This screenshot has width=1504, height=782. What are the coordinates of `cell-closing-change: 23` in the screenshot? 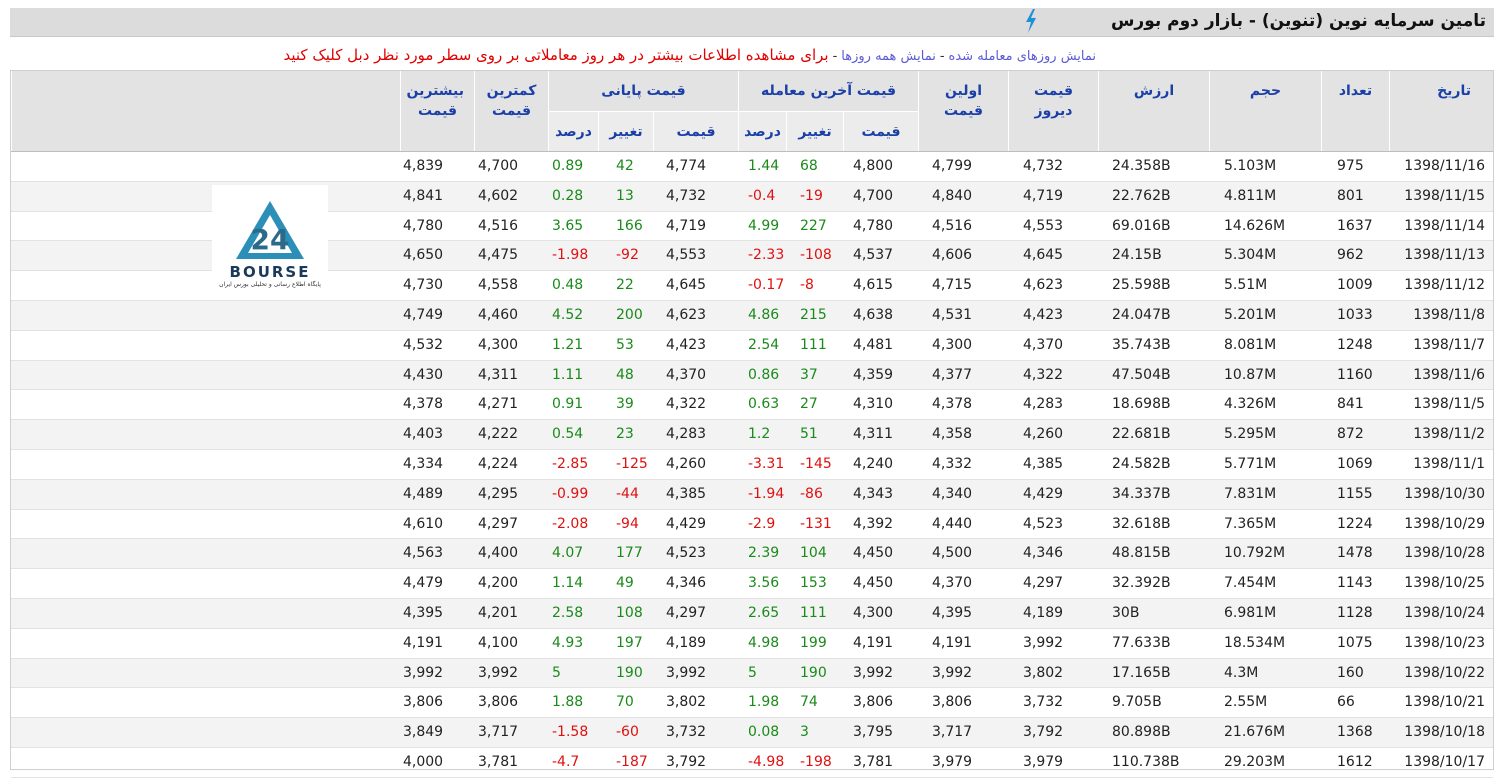 It's located at (625, 434).